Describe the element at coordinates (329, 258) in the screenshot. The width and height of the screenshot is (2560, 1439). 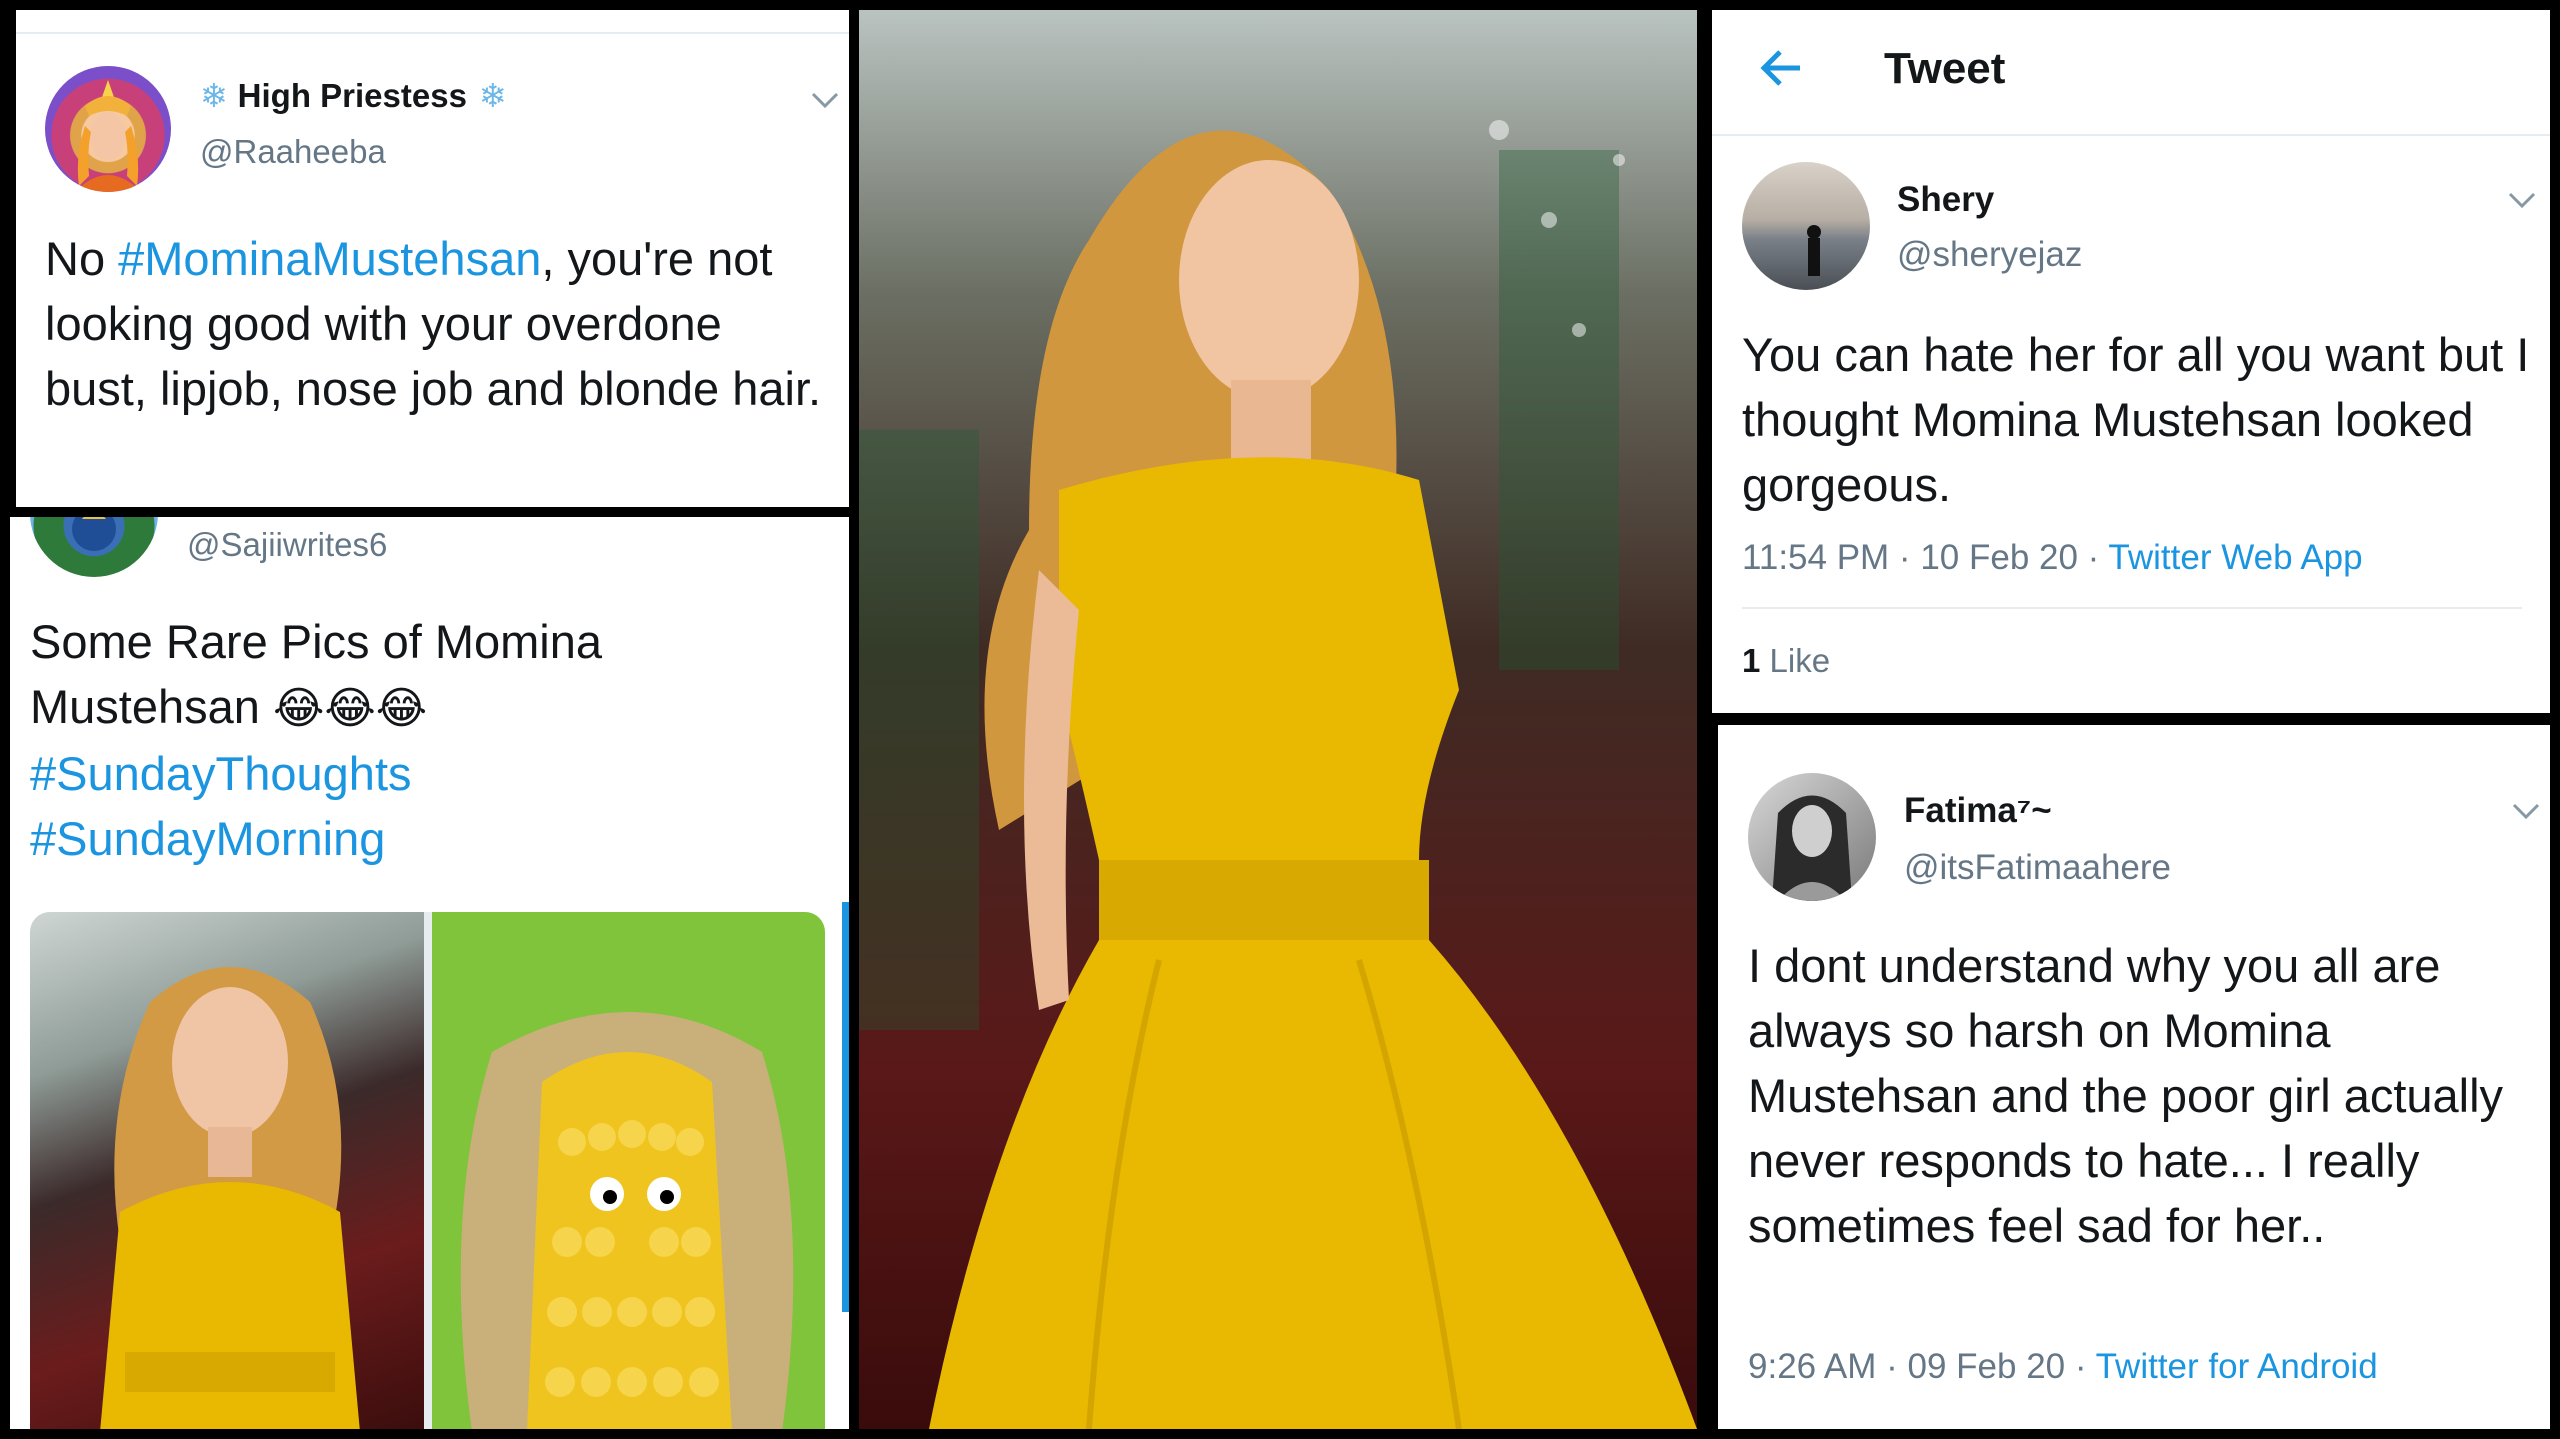
I see `hashtag-link: #MominaMustehsan` at that location.